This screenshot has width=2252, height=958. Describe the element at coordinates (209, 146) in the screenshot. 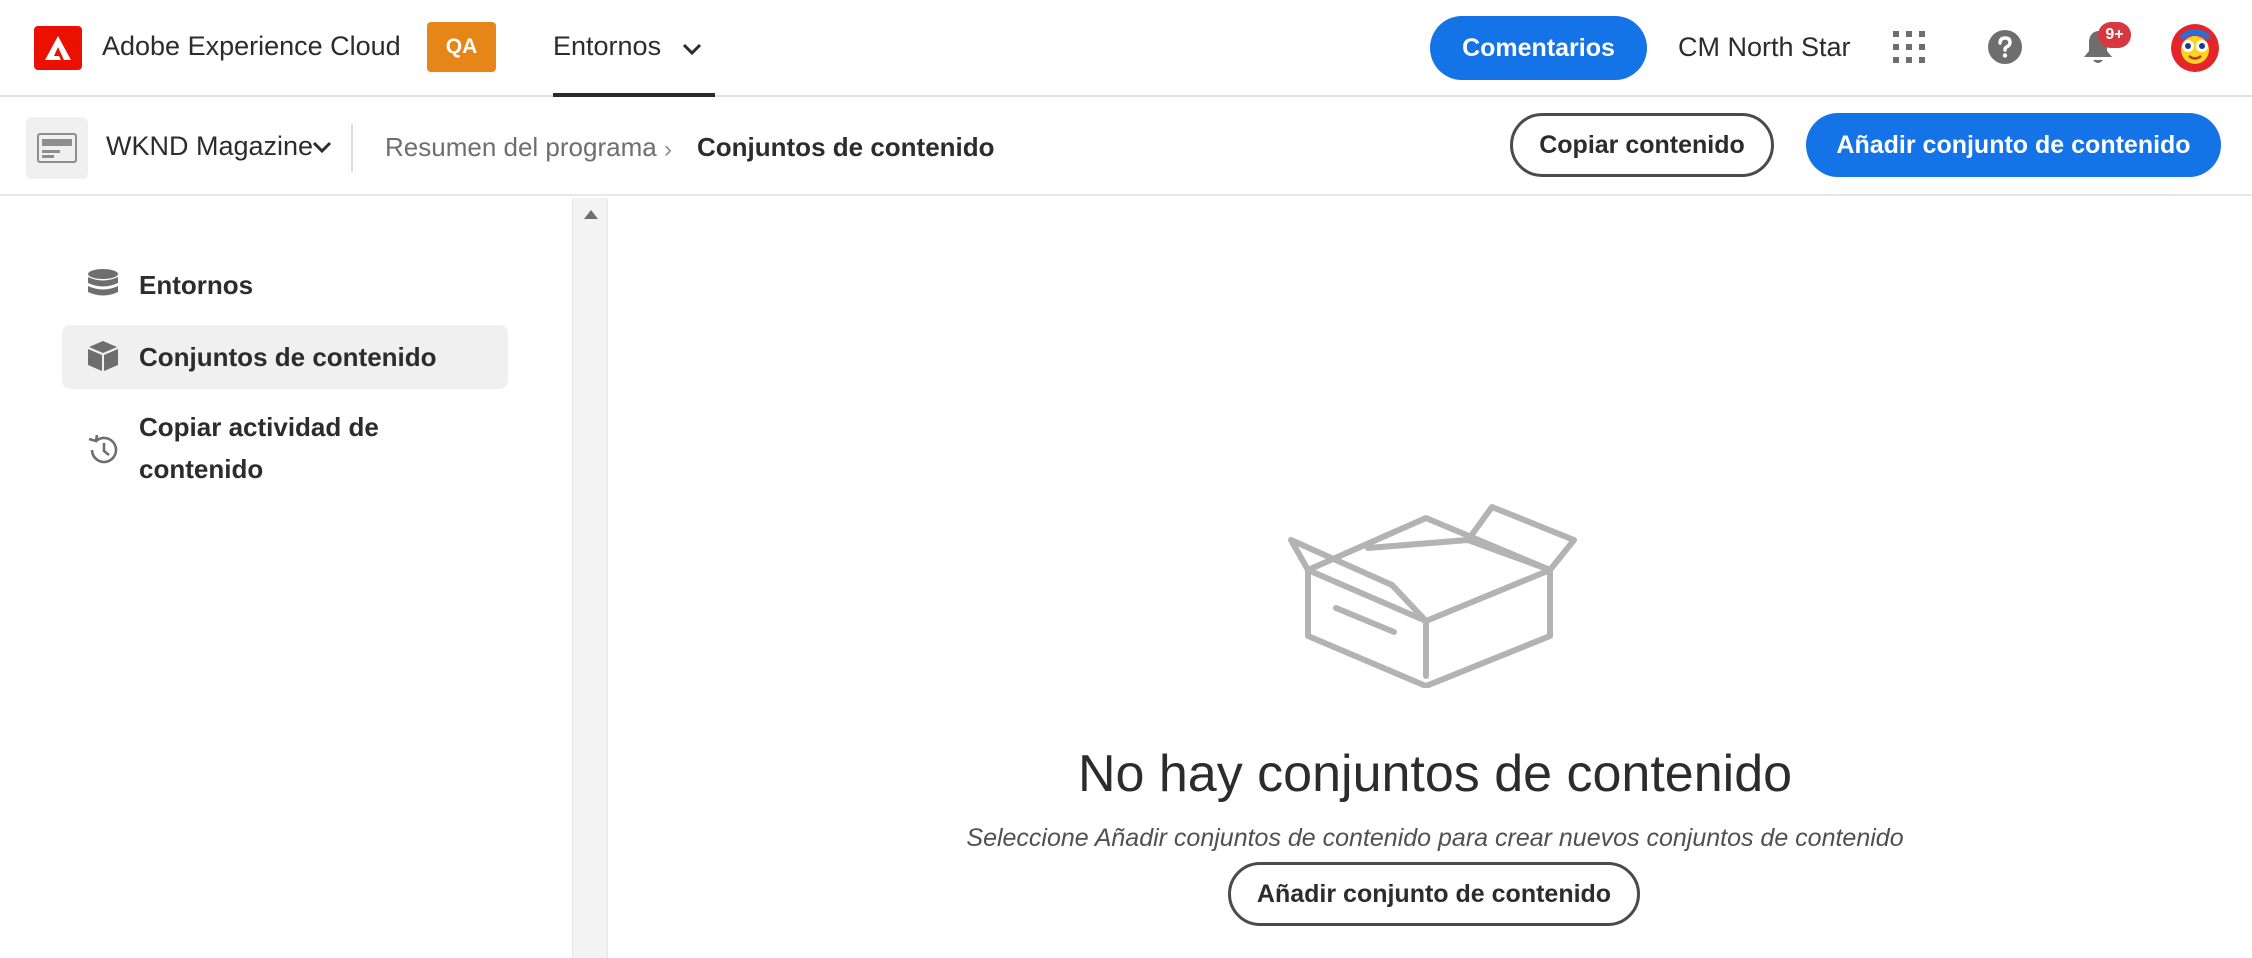

I see `program-switcher: WKND Magazine` at that location.